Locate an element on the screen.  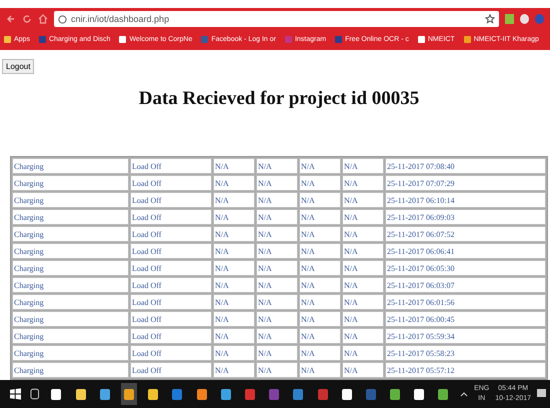
star-icon is located at coordinates (490, 19).